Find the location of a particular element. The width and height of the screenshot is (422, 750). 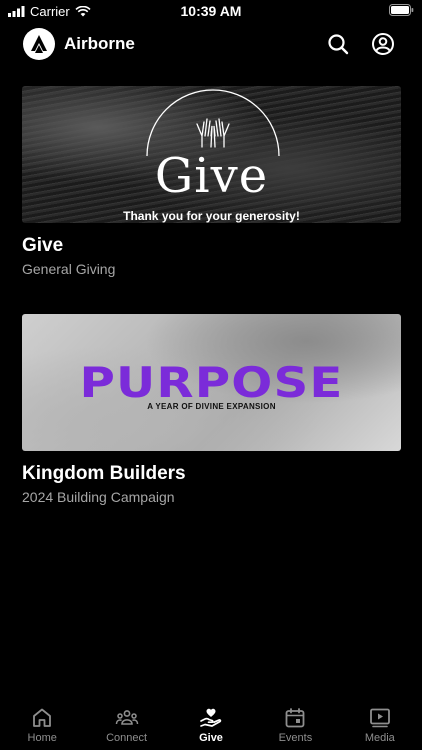

tab-give: Give is located at coordinates (211, 725).